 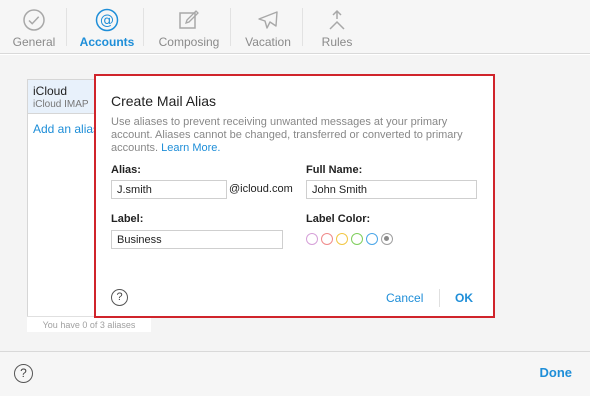 I want to click on dialog-help-icon: ?, so click(x=119, y=297).